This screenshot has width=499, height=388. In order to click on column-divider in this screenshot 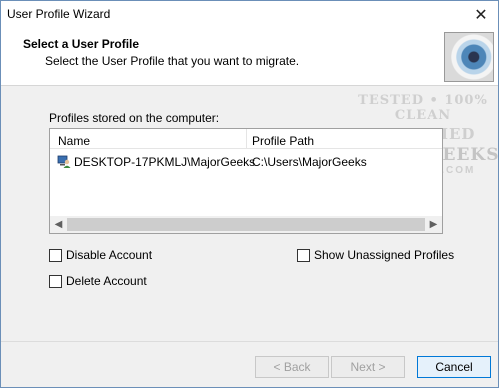, I will do `click(246, 139)`.